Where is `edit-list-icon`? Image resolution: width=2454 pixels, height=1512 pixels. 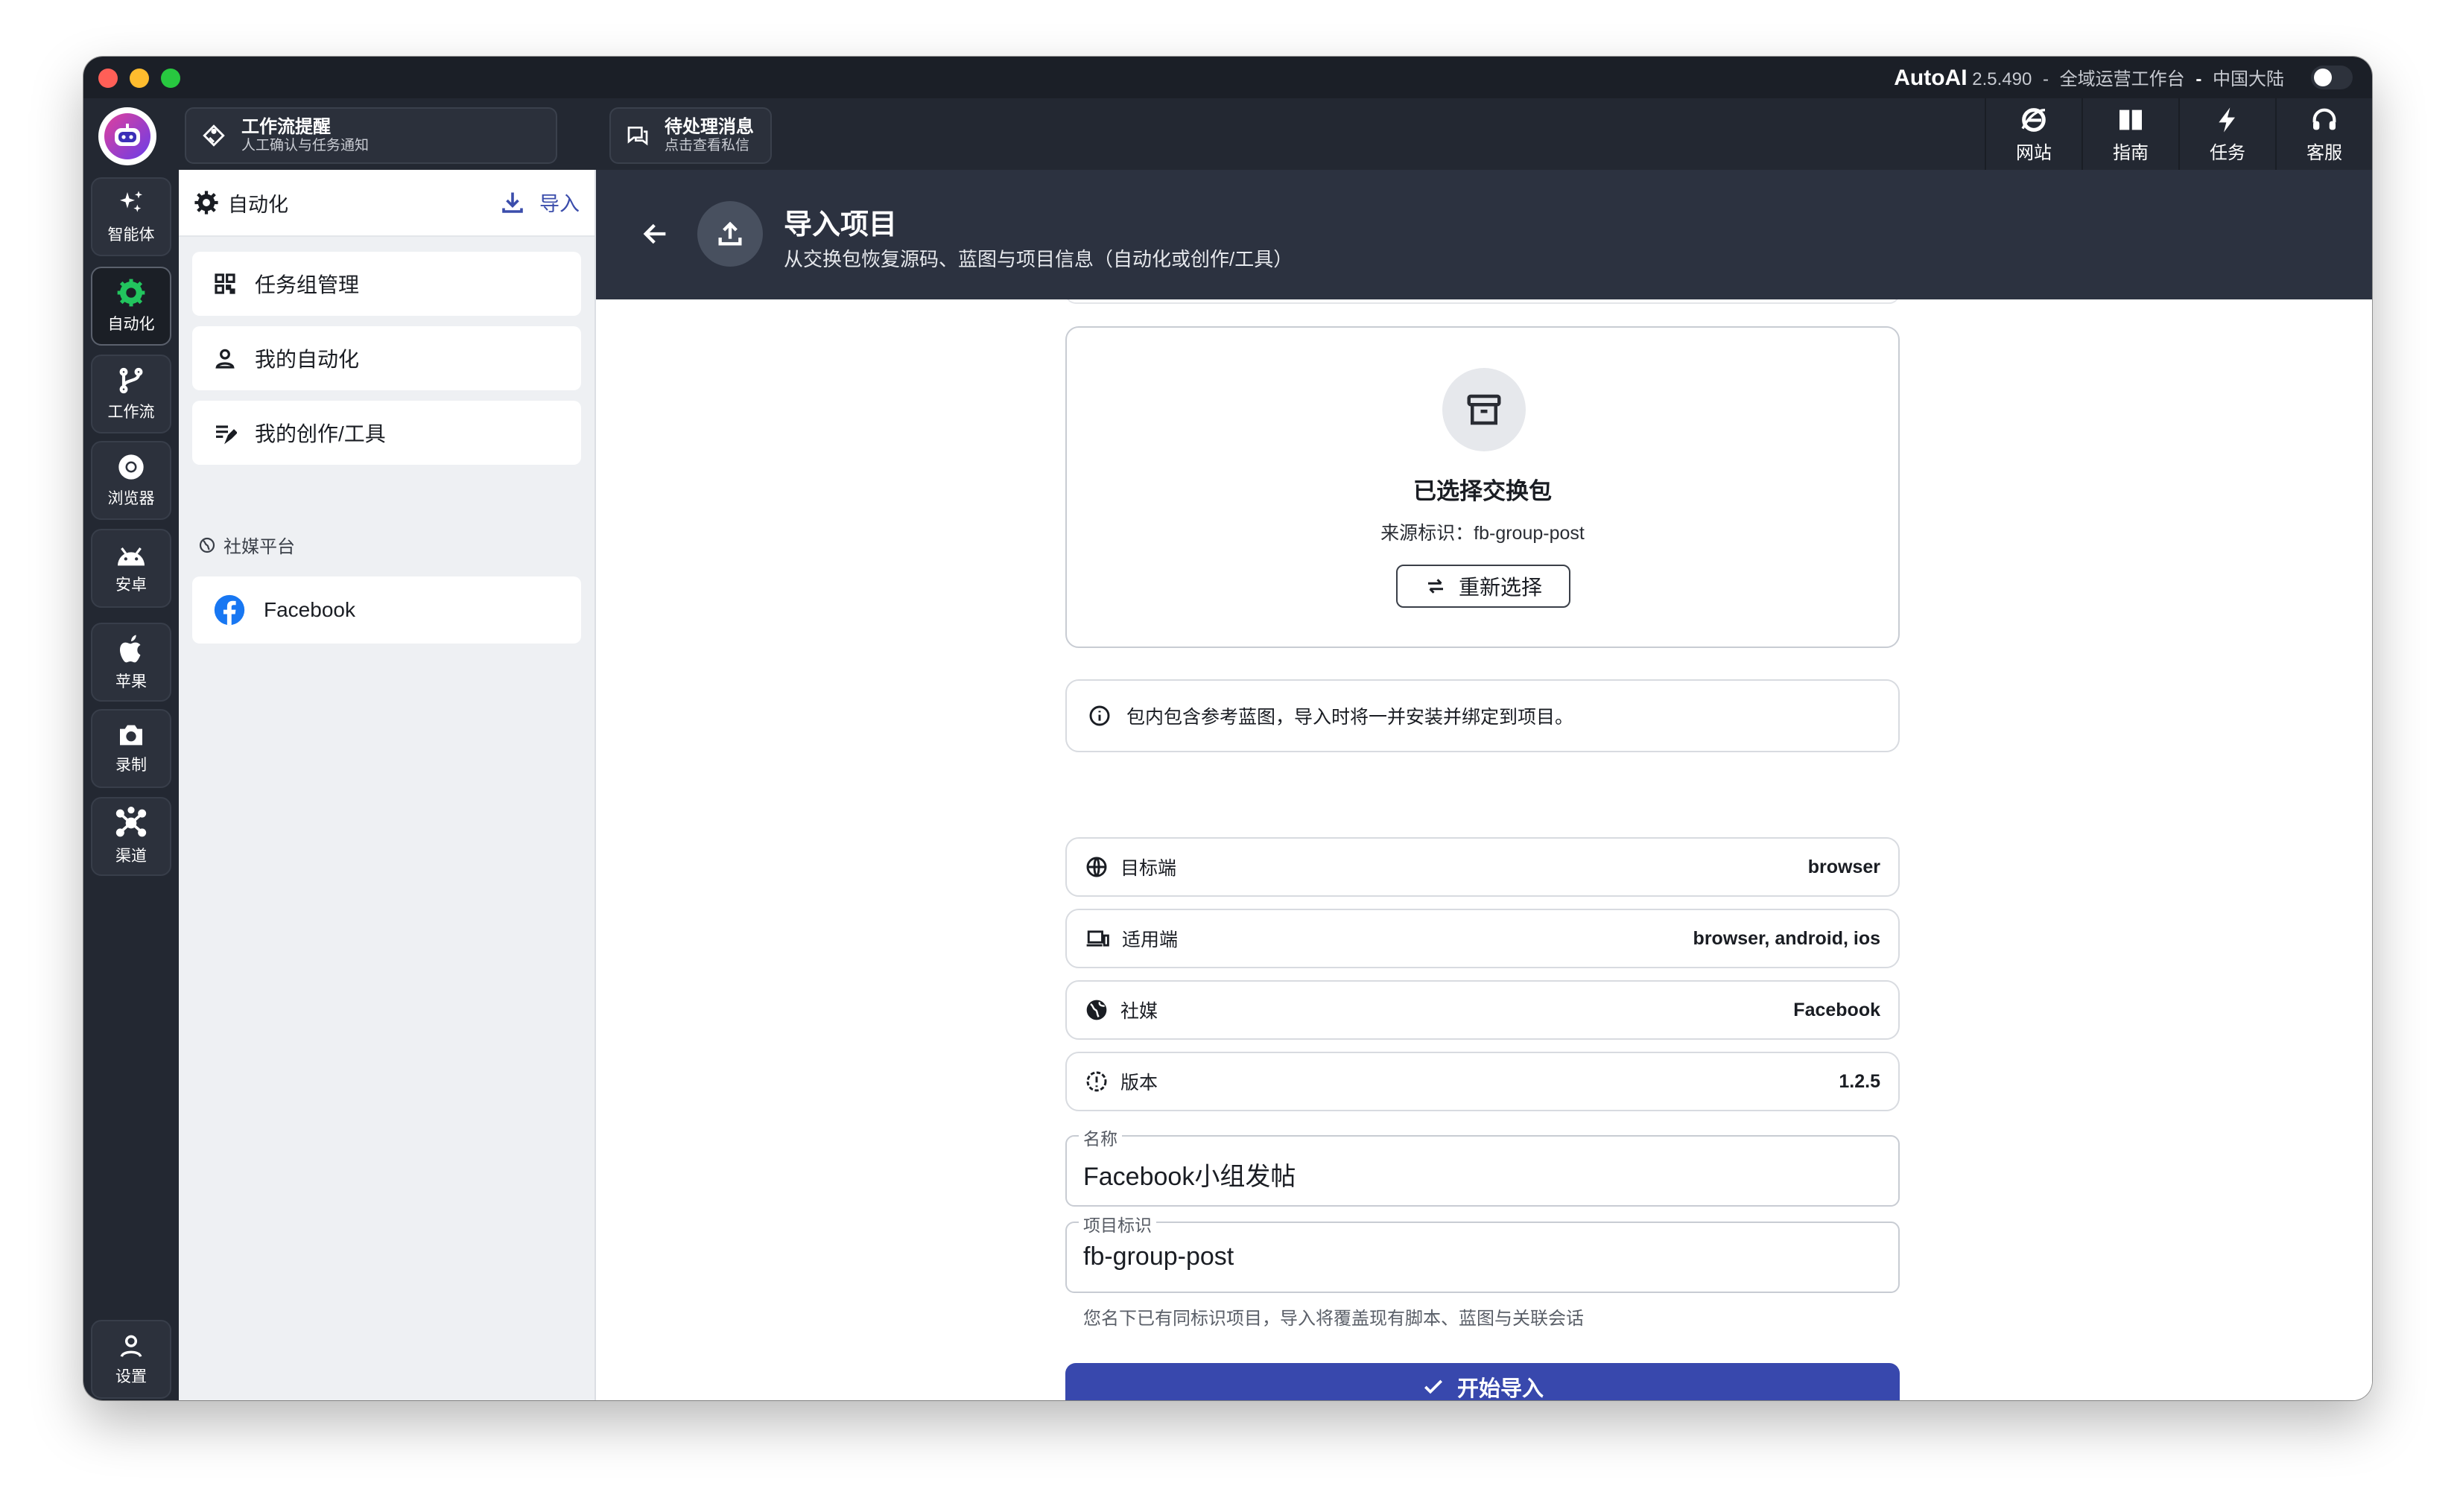 edit-list-icon is located at coordinates (226, 435).